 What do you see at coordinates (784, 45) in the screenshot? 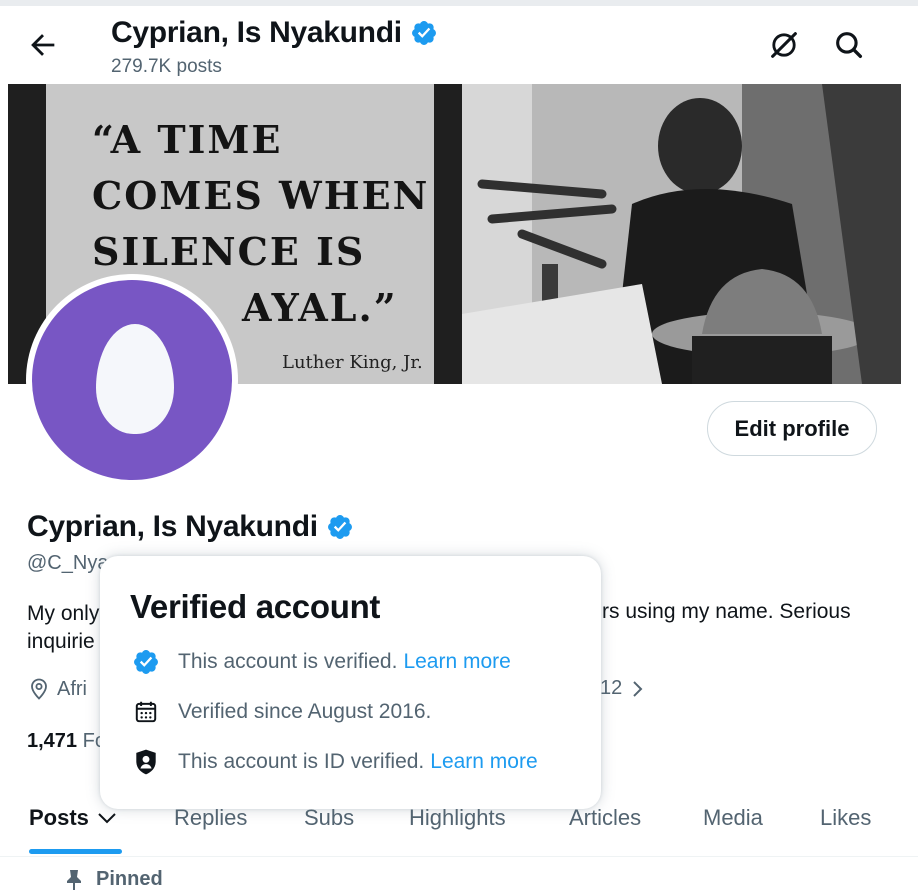
I see `grok-icon` at bounding box center [784, 45].